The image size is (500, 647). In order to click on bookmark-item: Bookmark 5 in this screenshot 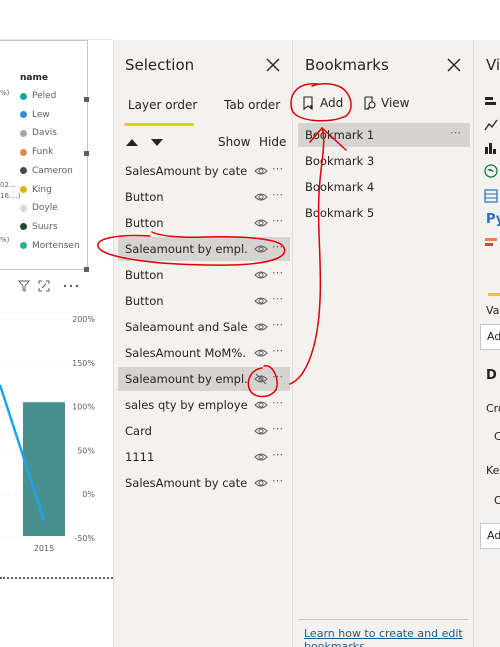, I will do `click(384, 213)`.